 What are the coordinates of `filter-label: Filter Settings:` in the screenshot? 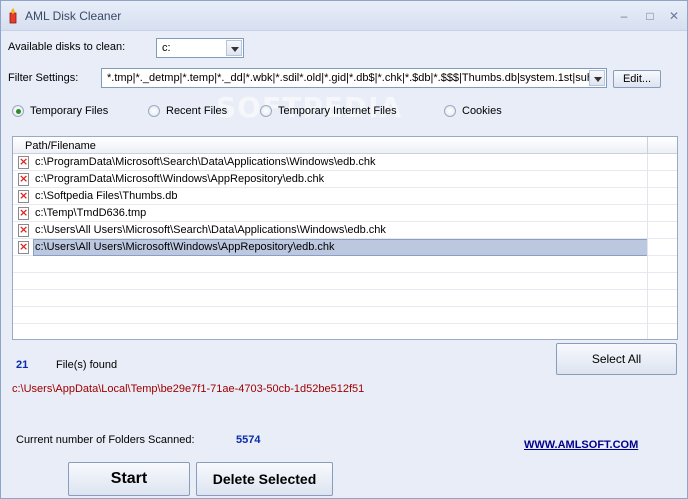 It's located at (43, 78).